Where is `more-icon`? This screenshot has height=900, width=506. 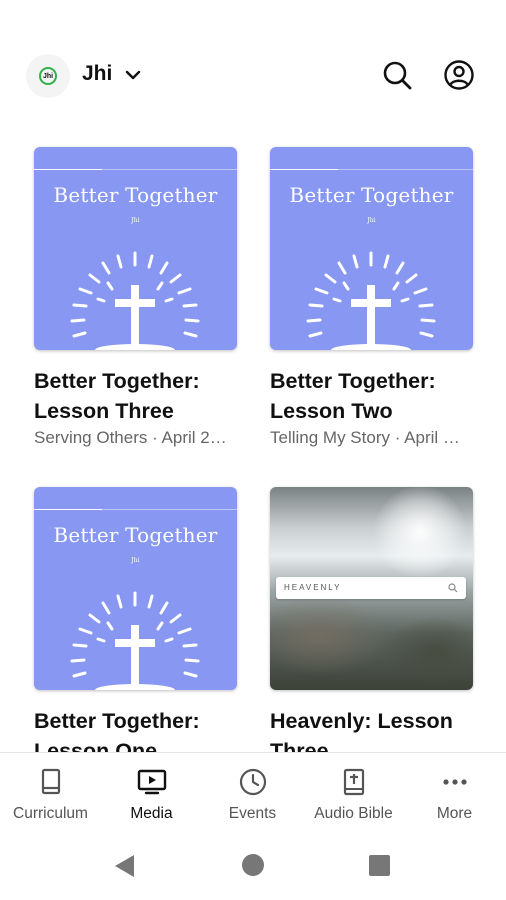 more-icon is located at coordinates (455, 782).